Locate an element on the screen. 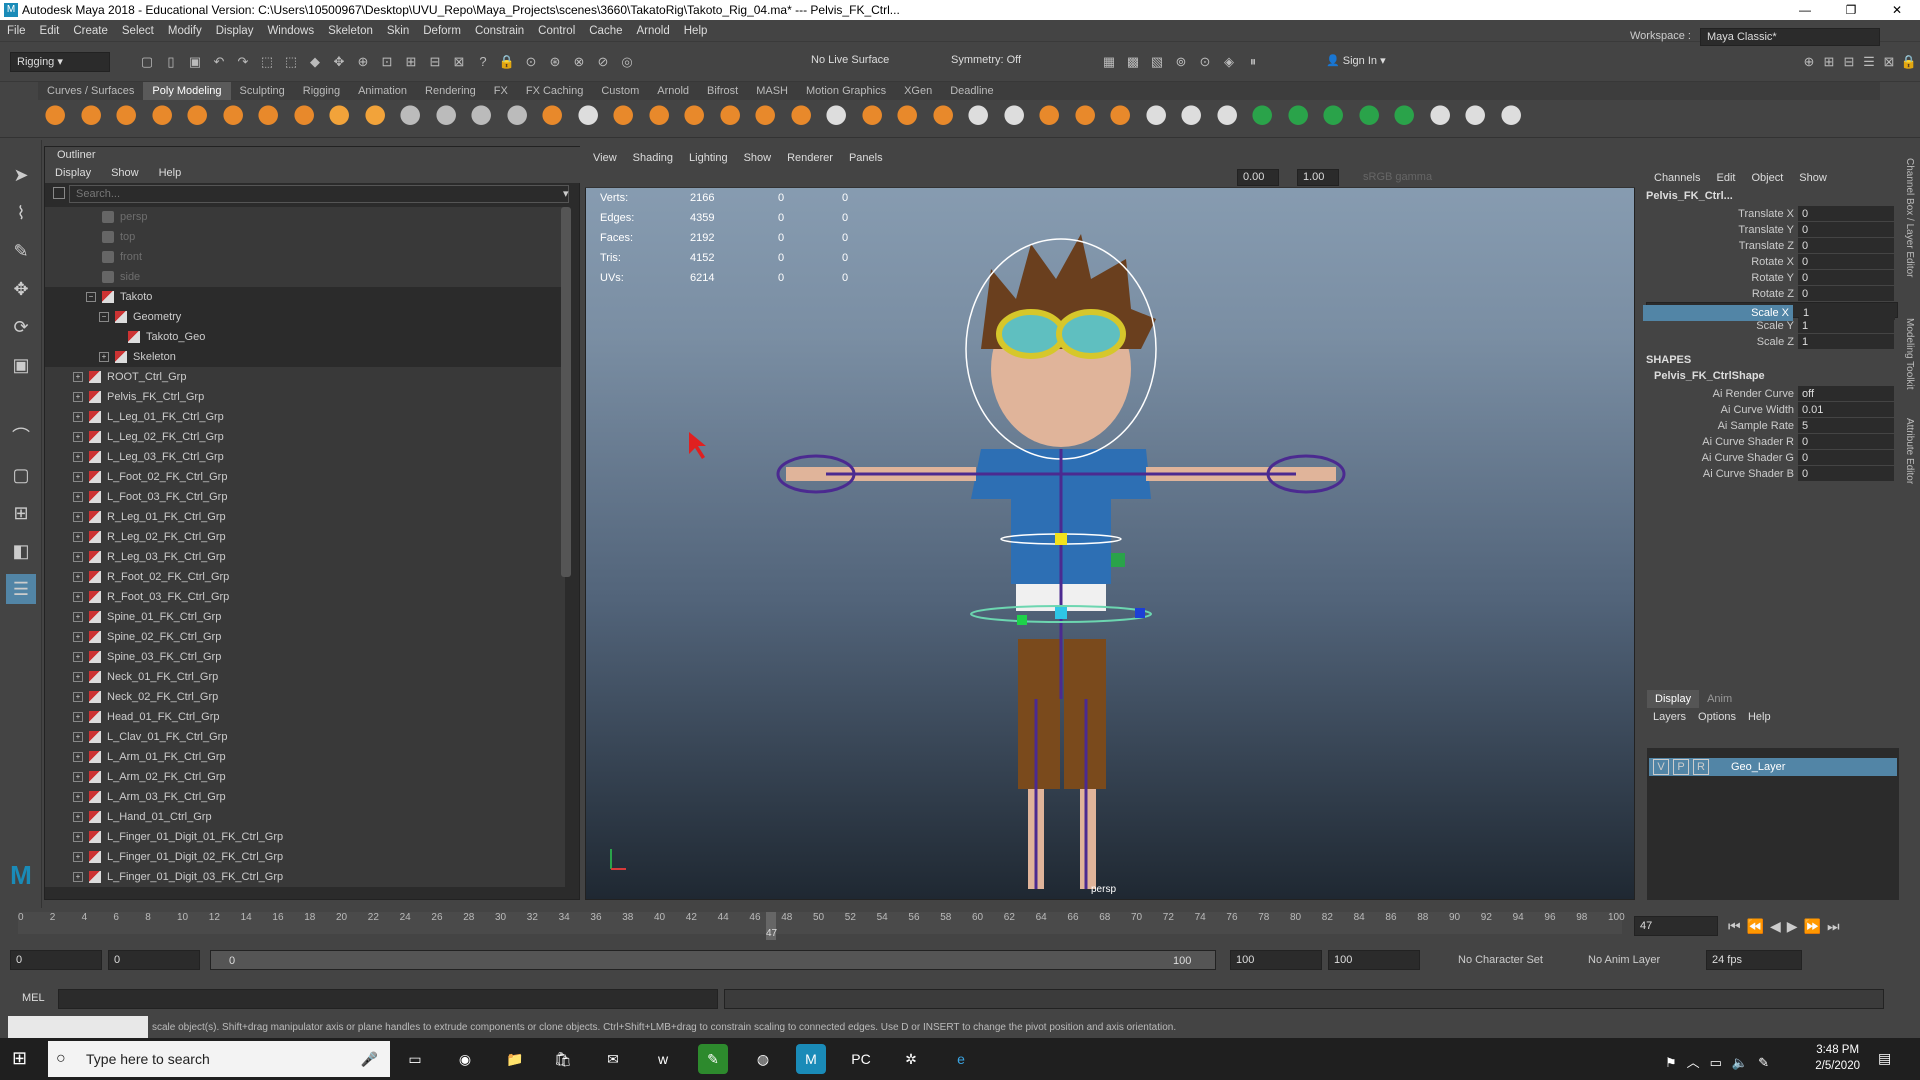 The height and width of the screenshot is (1080, 1920). menu-skin: Skin is located at coordinates (398, 31).